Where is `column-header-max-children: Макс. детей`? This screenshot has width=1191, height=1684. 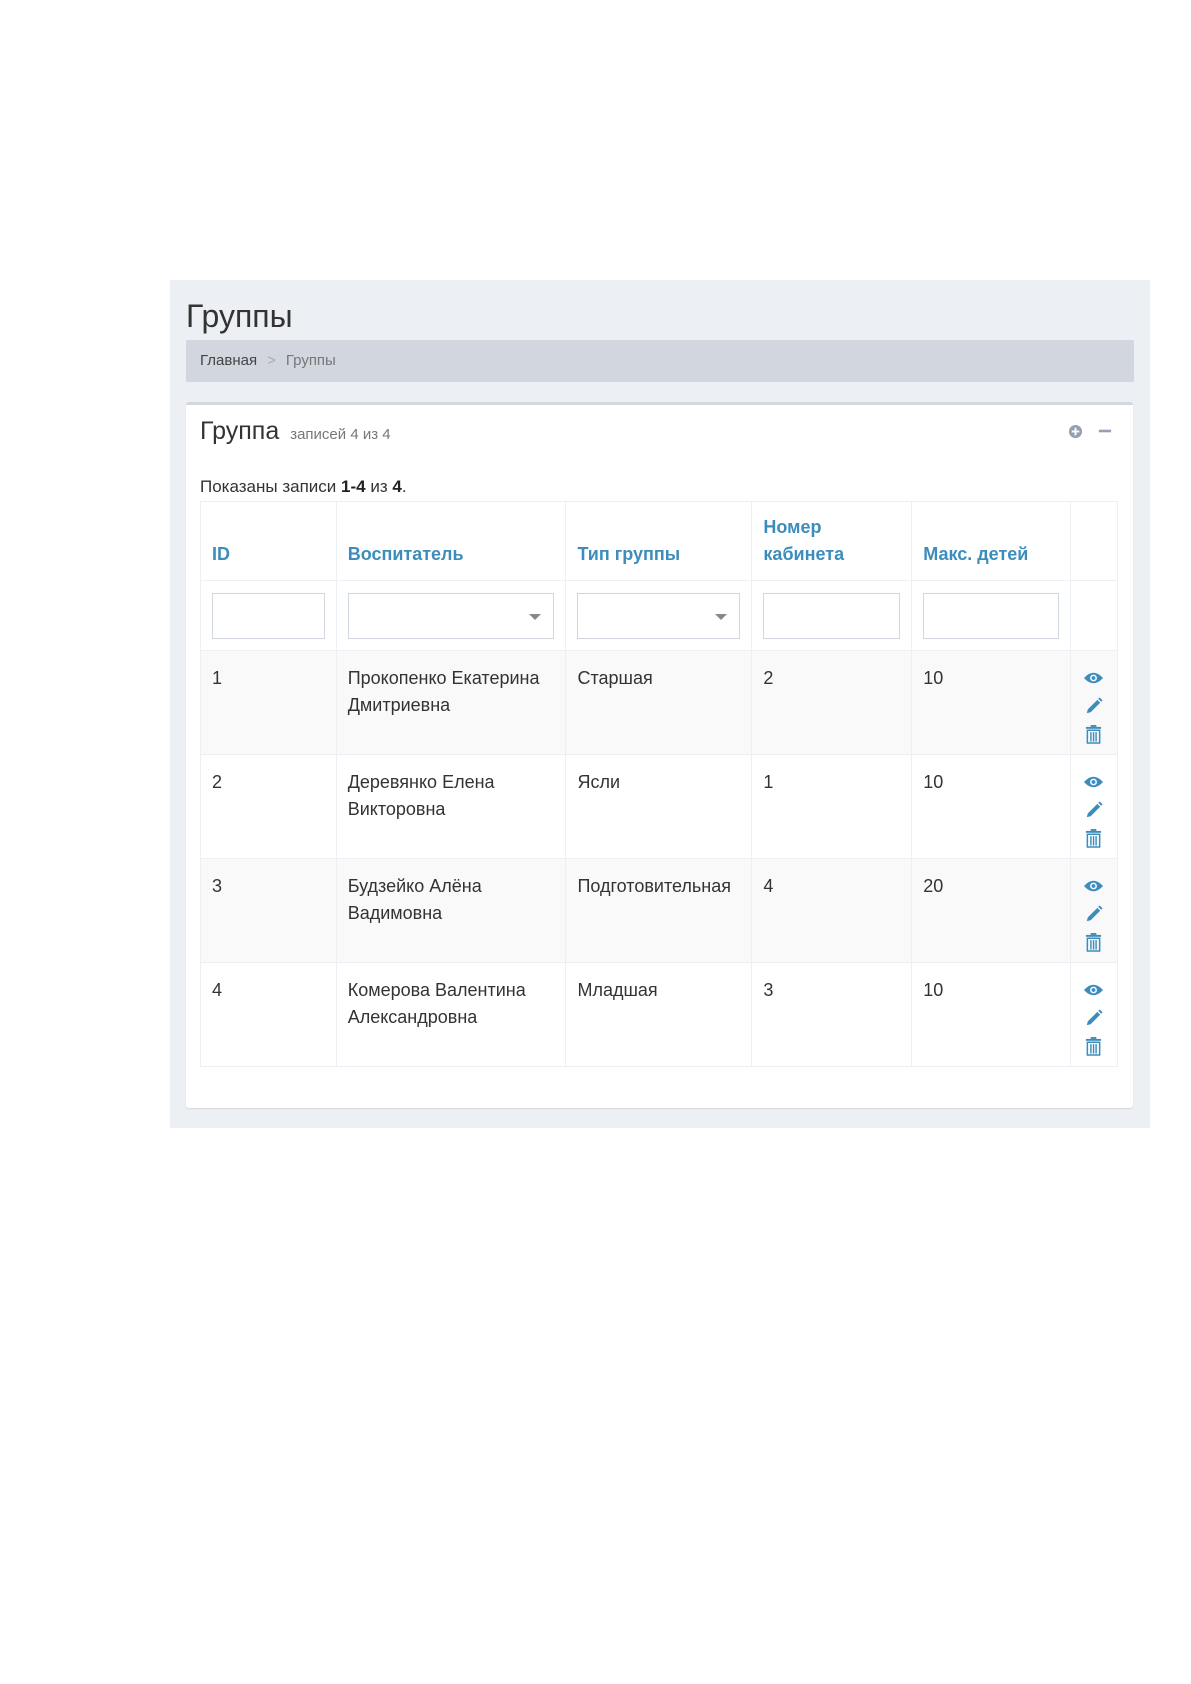 column-header-max-children: Макс. детей is located at coordinates (991, 541).